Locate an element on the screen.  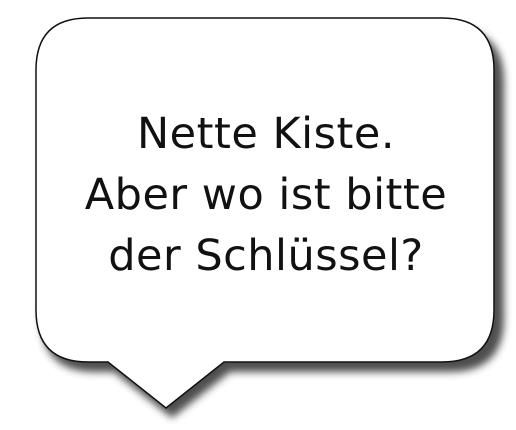
bubble-line-1: Nette Kiste. is located at coordinates (266, 134).